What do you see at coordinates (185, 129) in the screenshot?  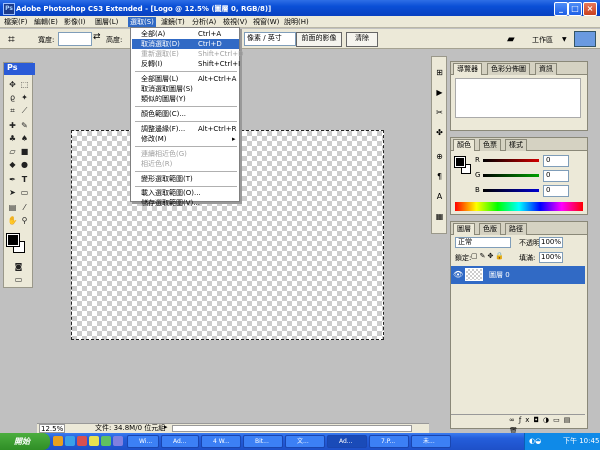 I see `menu-item-refine-edge: 調整邊緣(F)... Alt+Ctrl+R` at bounding box center [185, 129].